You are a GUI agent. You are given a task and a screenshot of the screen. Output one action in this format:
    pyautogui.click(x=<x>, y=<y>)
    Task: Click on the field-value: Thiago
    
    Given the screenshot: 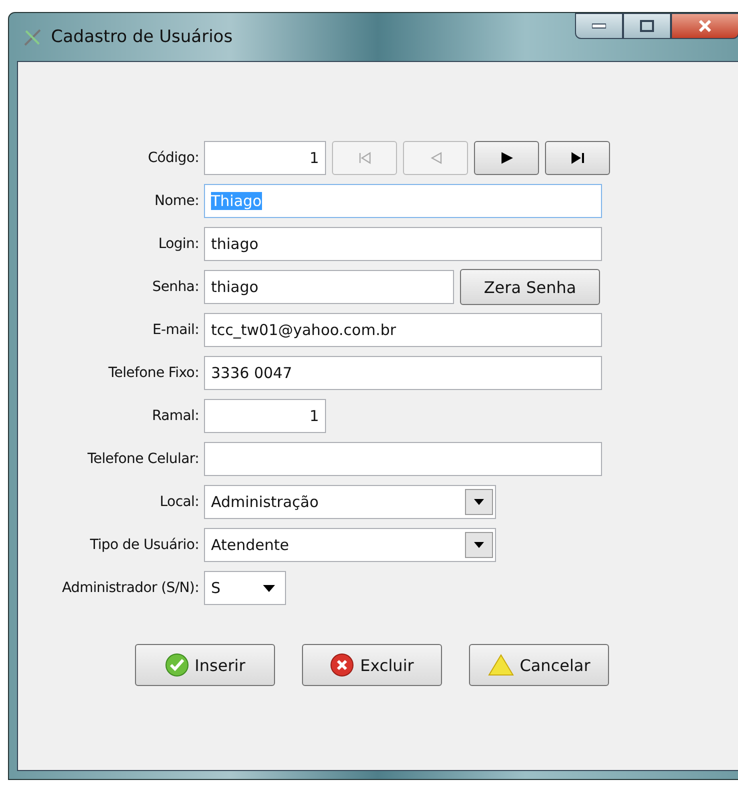 What is the action you would take?
    pyautogui.click(x=236, y=201)
    